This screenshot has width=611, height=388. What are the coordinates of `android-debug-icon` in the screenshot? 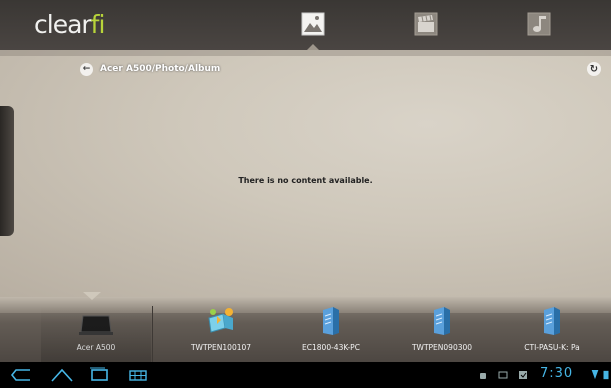 It's located at (483, 376).